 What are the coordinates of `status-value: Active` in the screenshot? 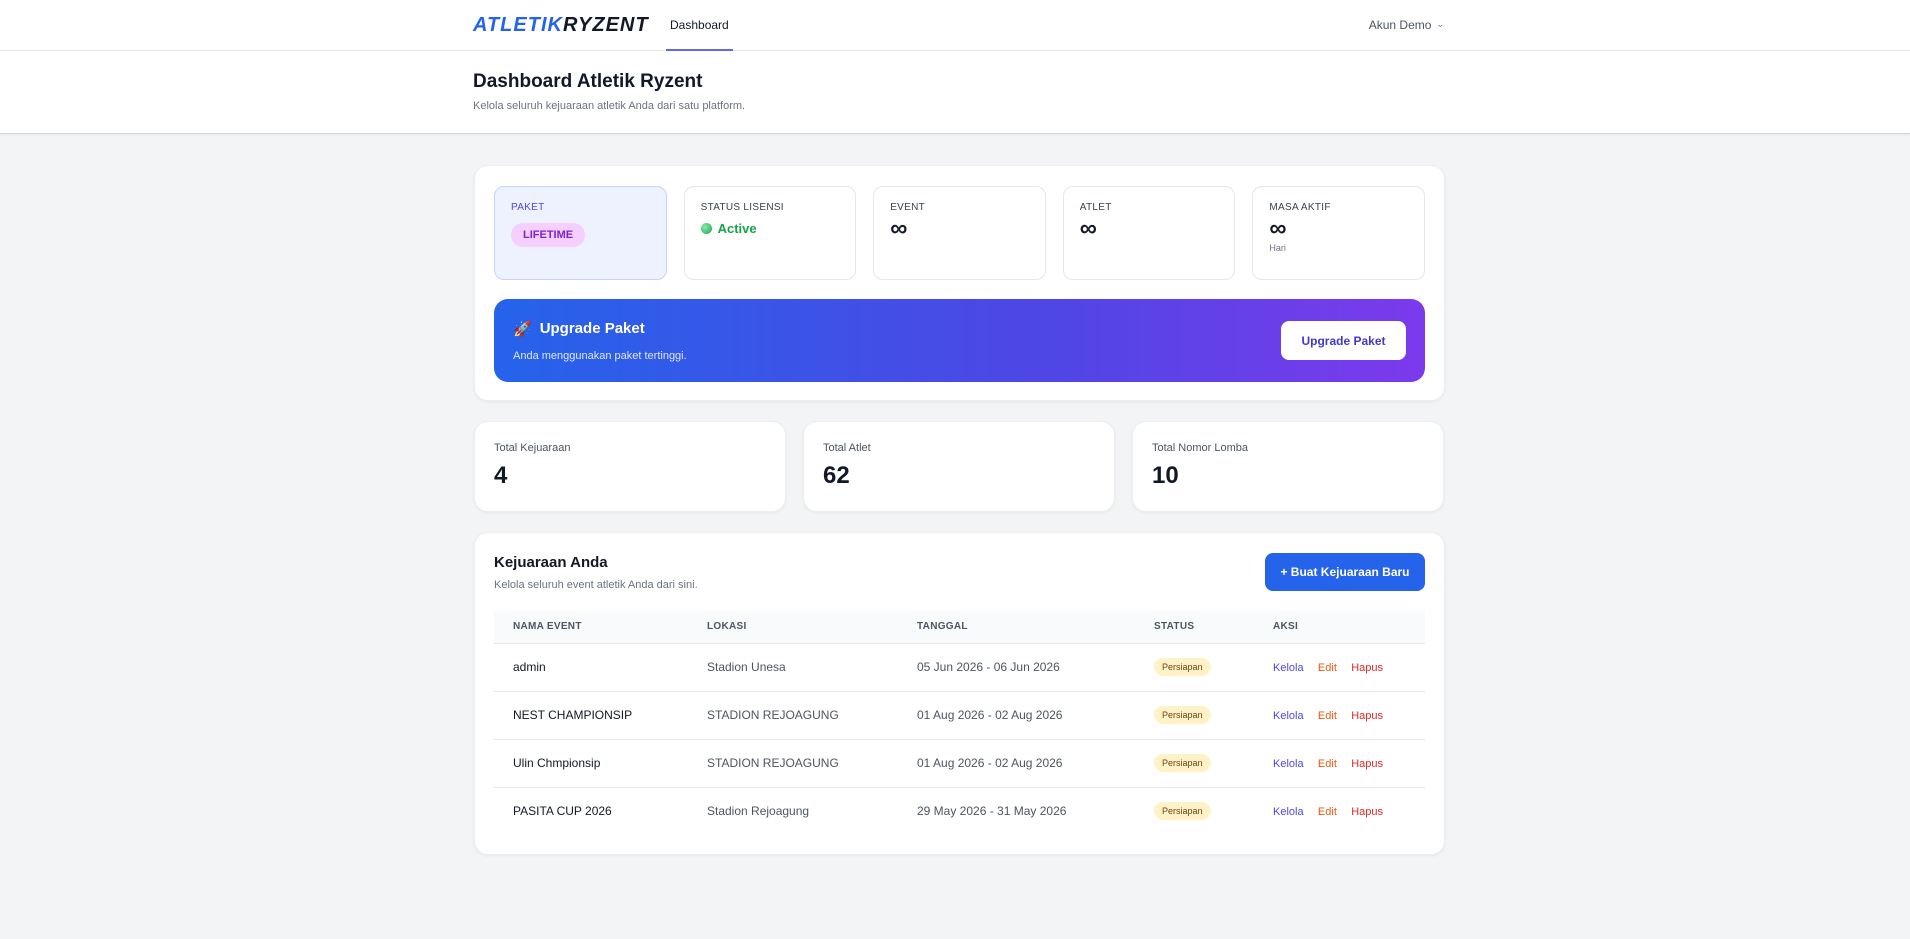 It's located at (737, 228).